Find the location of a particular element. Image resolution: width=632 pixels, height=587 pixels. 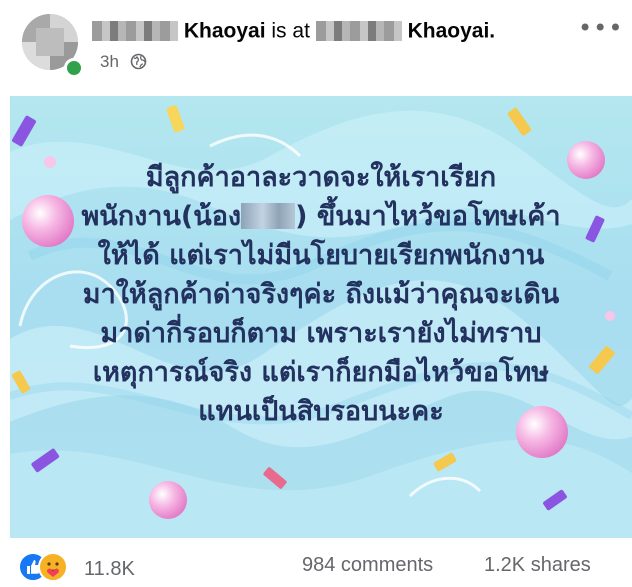

post-meta: 3h is located at coordinates (123, 63).